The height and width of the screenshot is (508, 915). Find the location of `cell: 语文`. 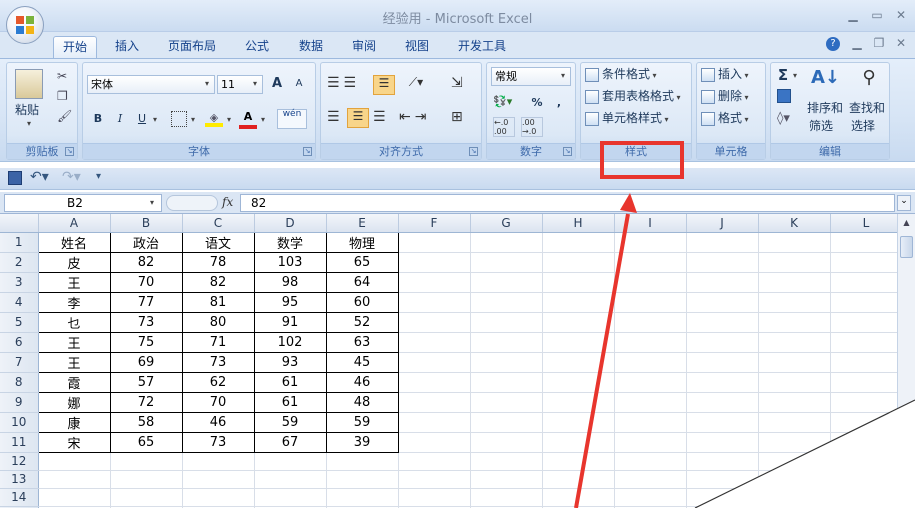

cell: 语文 is located at coordinates (218, 242).